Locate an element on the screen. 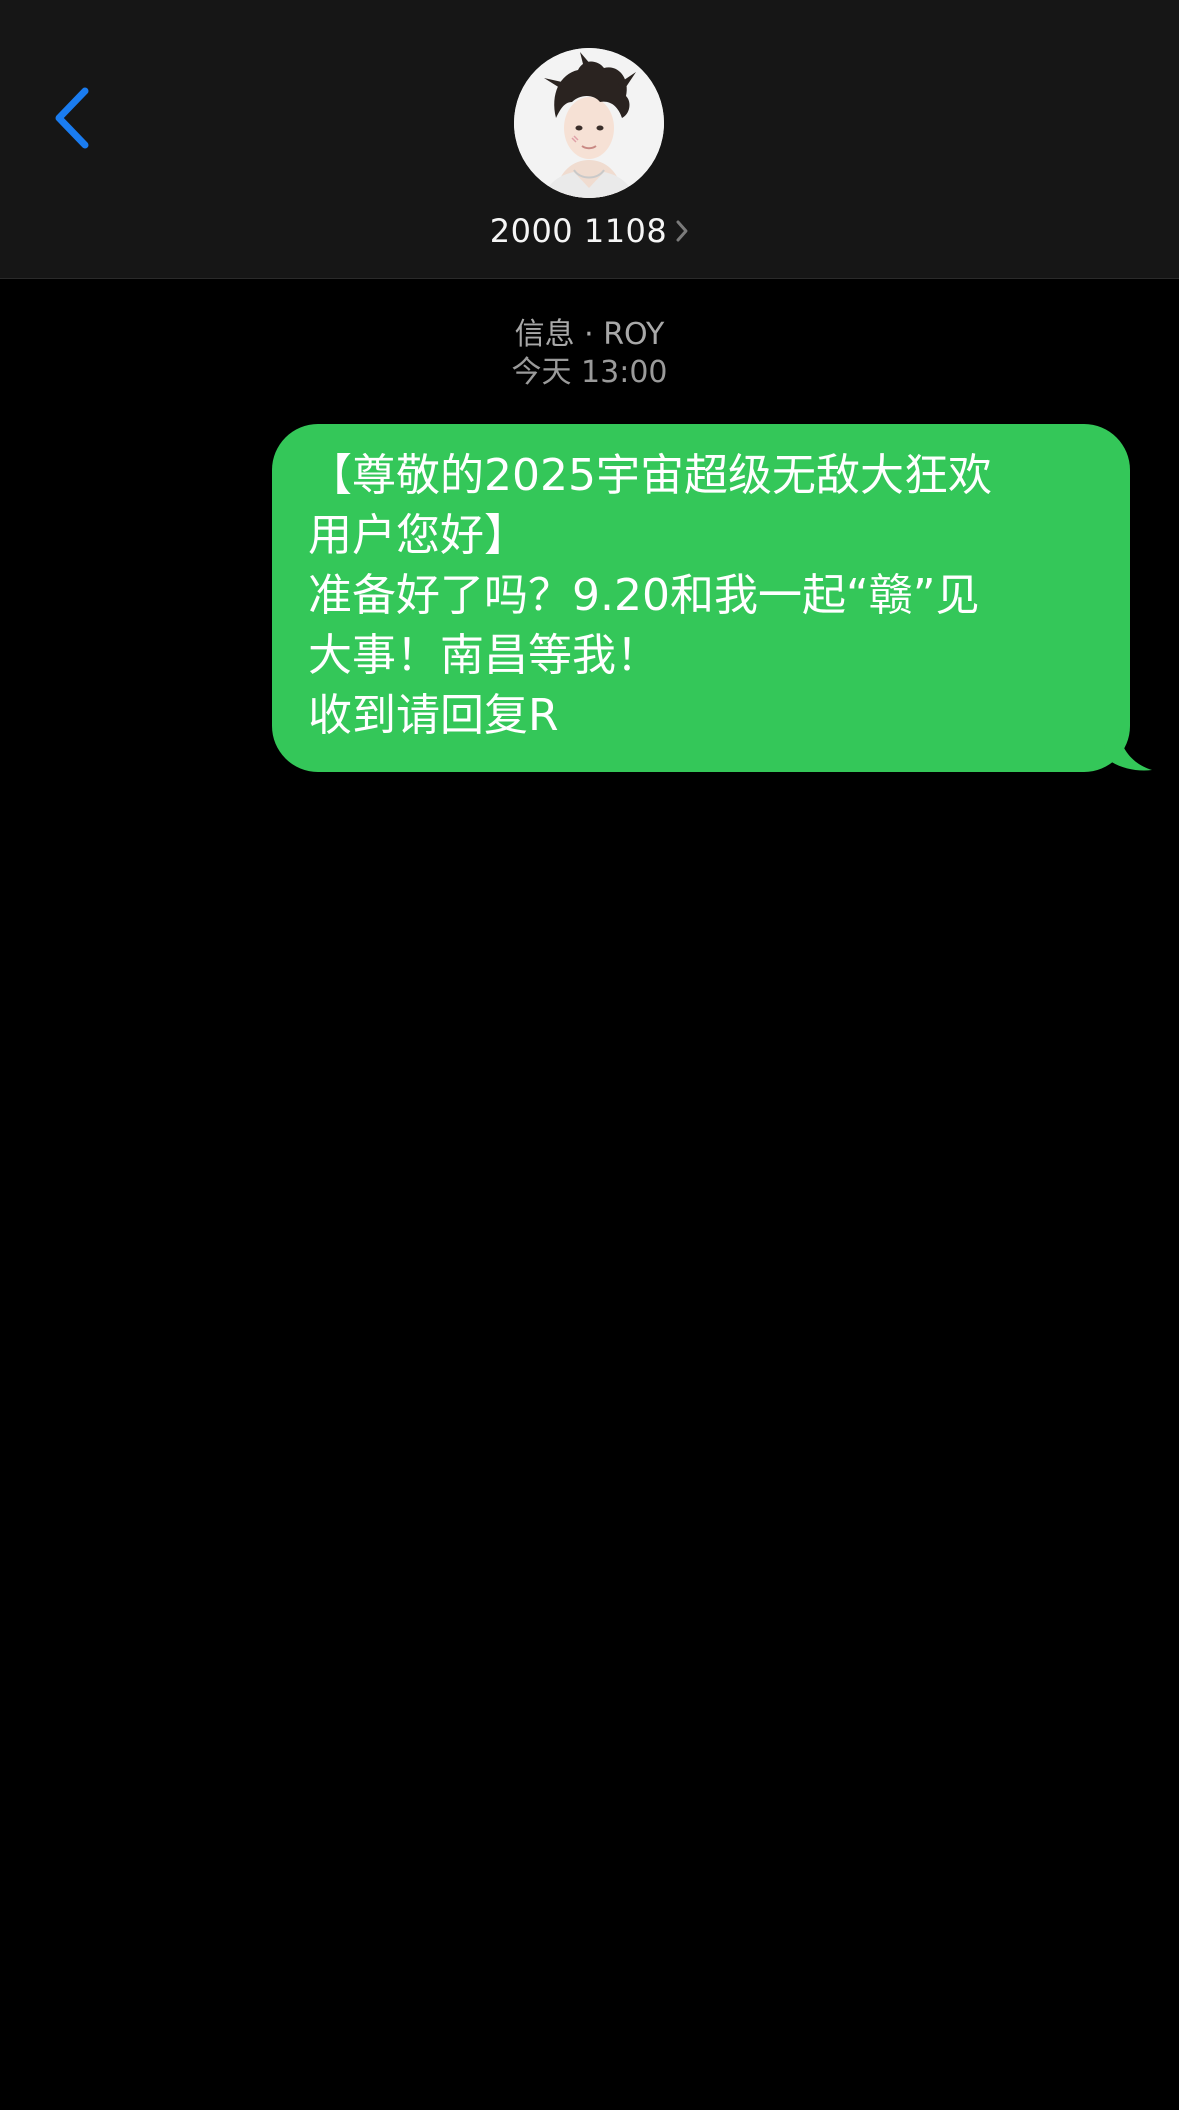  contact-details-button: 2000 1108 is located at coordinates (589, 231).